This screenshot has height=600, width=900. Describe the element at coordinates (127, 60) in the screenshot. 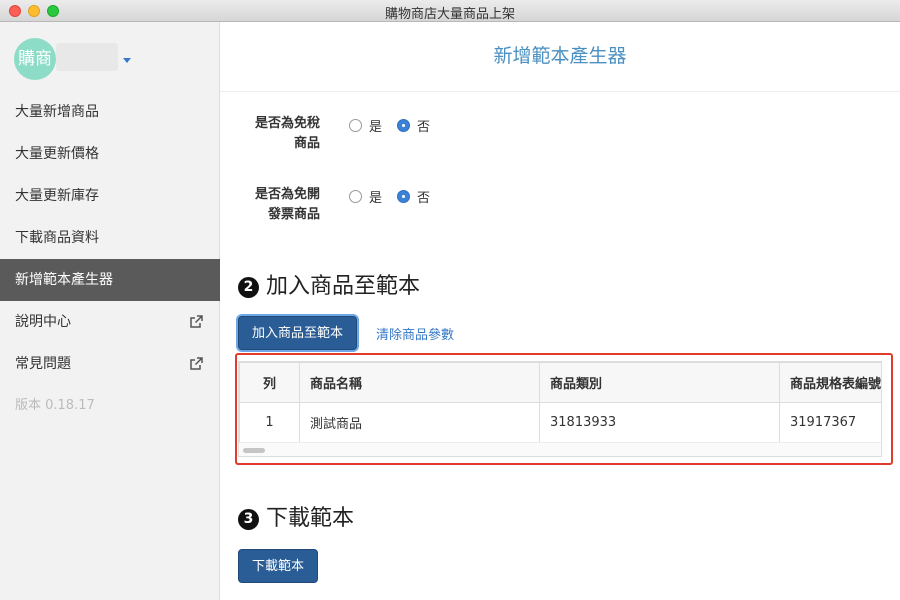

I see `chevron-down-icon` at that location.